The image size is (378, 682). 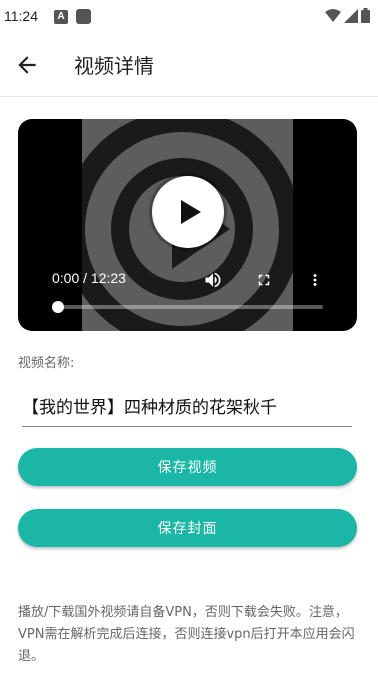 What do you see at coordinates (187, 467) in the screenshot?
I see `save-video-button: 保存视频` at bounding box center [187, 467].